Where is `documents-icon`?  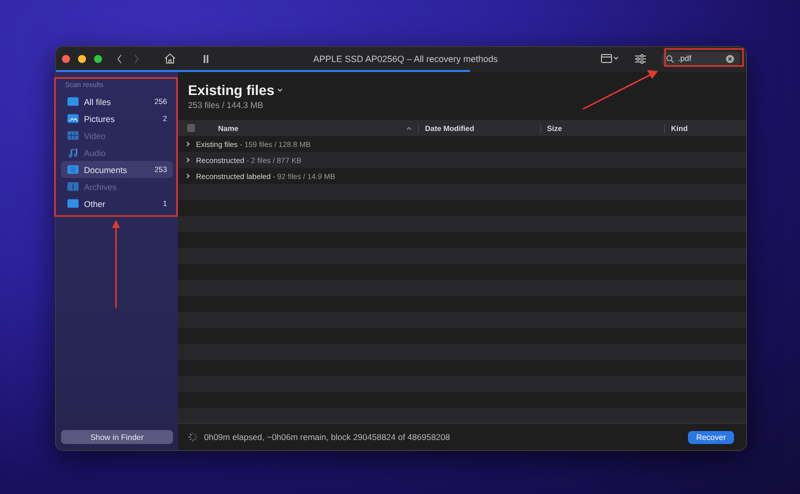 documents-icon is located at coordinates (73, 169).